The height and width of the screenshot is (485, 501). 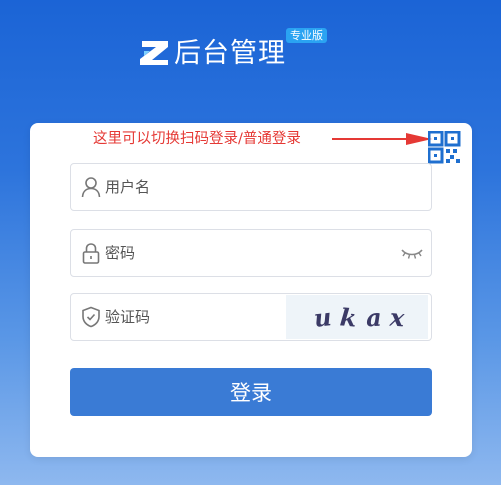 I want to click on password-input, so click(x=215, y=253).